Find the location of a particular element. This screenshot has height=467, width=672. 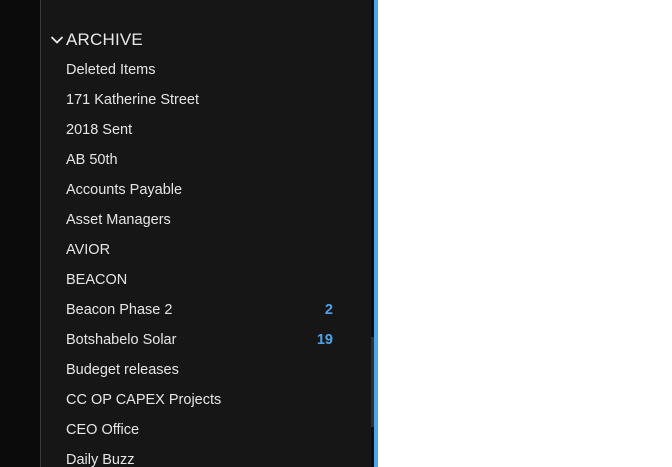

chevron-down-icon is located at coordinates (57, 40).